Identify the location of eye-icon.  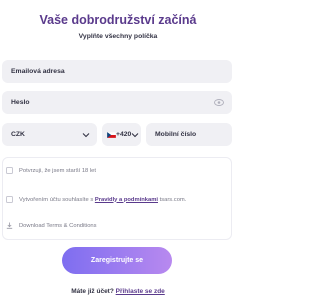
(219, 102).